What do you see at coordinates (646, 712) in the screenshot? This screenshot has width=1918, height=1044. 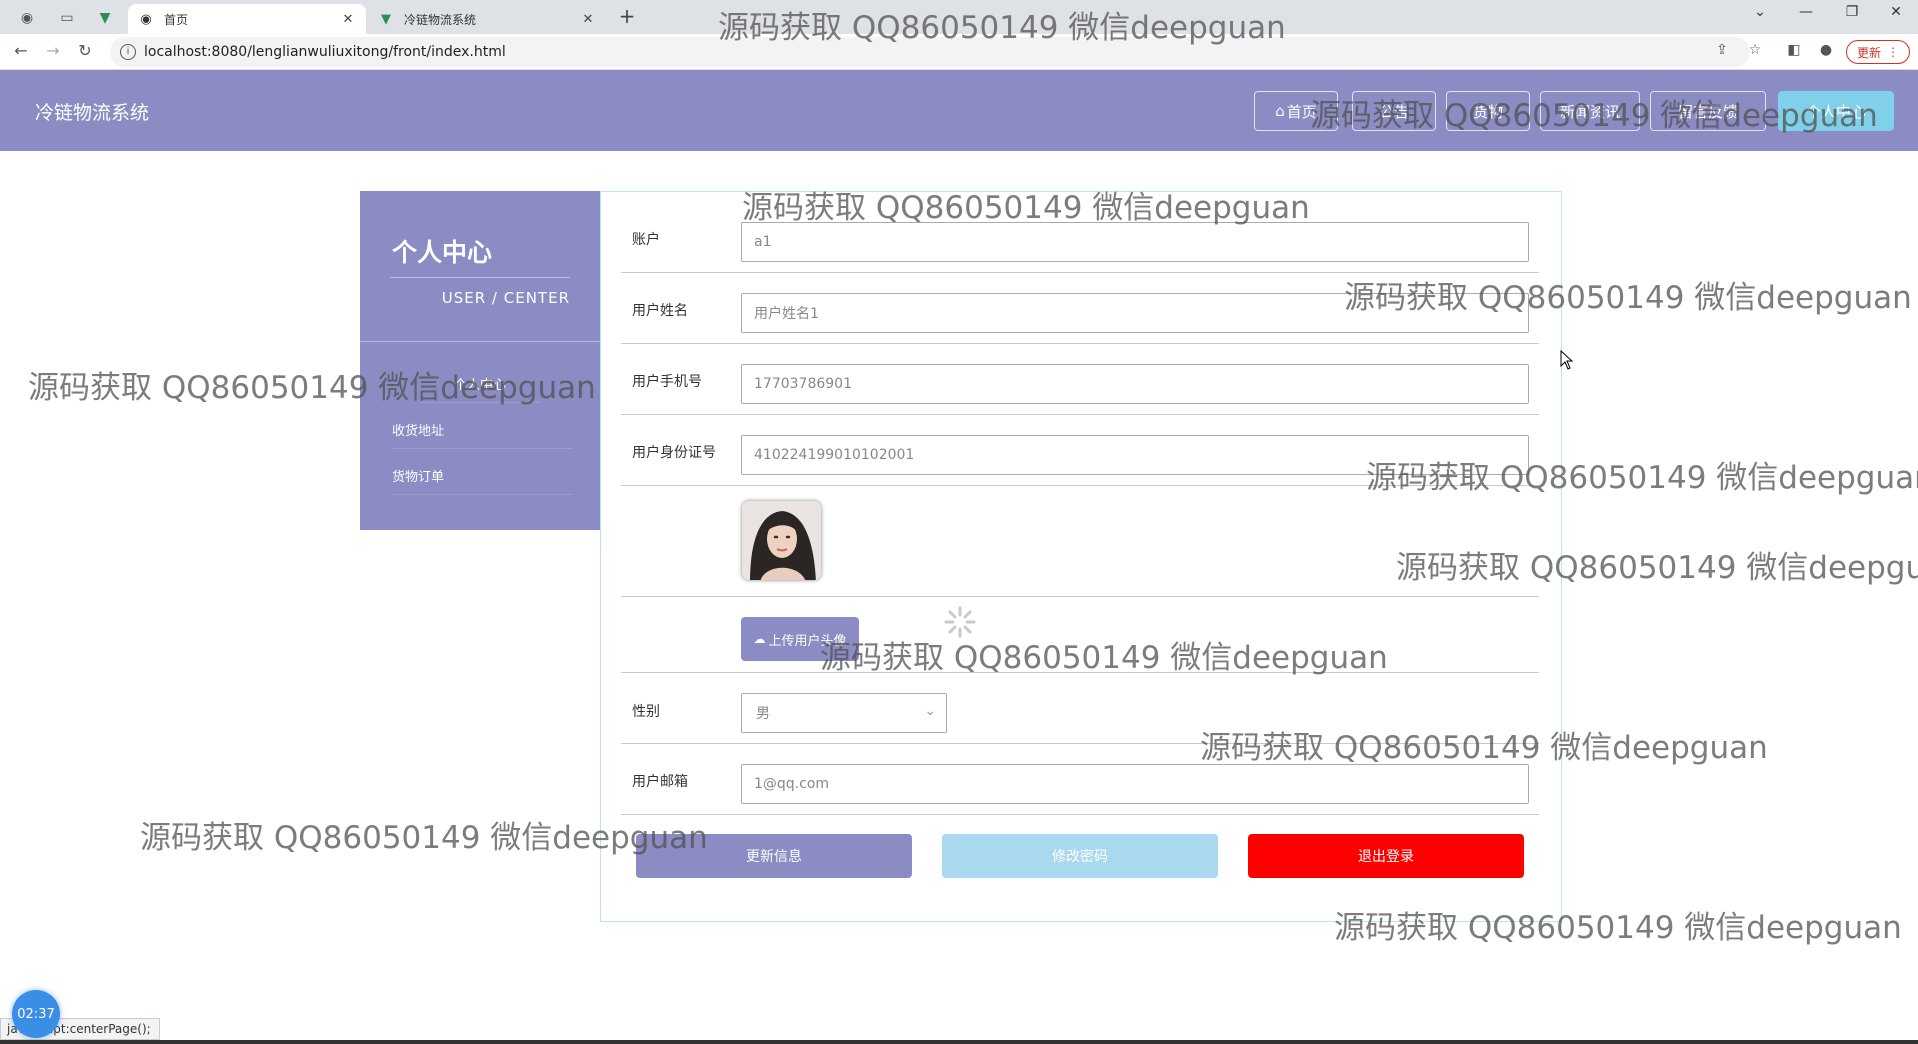 I see `field-label: 性别` at bounding box center [646, 712].